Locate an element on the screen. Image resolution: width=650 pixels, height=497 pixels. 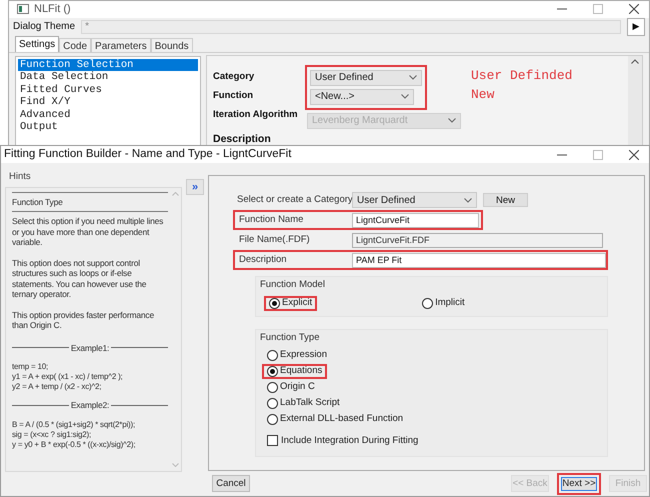
code-line: B = A / (0.5 * (sig1+sig2) * sqrt(2*pi)); is located at coordinates (74, 425).